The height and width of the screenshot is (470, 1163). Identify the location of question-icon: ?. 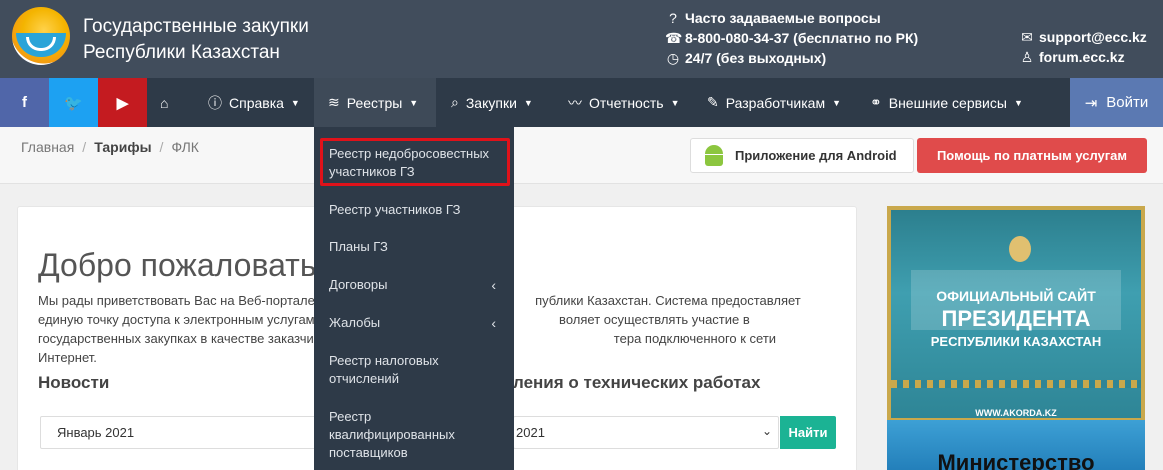
(673, 18).